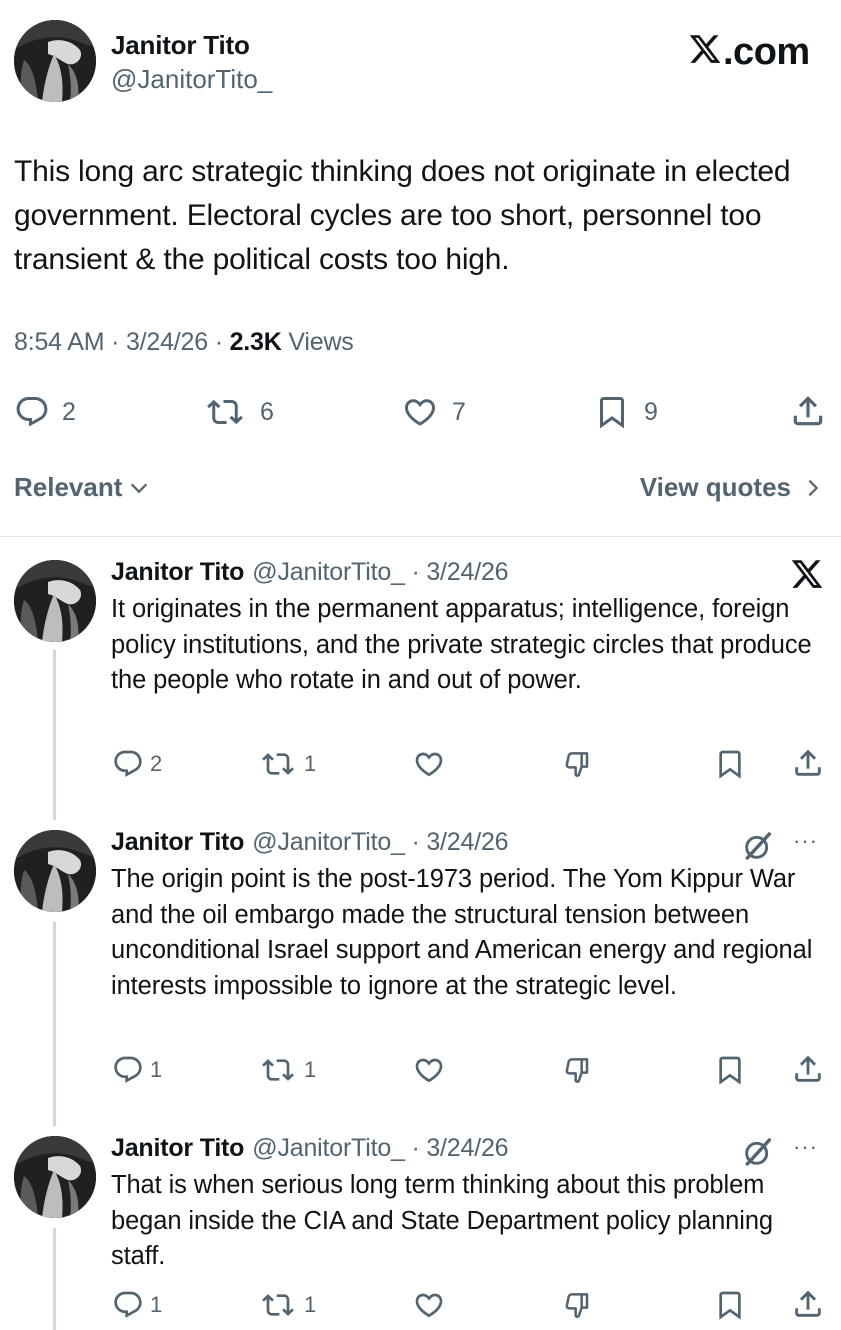 The image size is (841, 1330). I want to click on sort-label: Relevant, so click(68, 487).